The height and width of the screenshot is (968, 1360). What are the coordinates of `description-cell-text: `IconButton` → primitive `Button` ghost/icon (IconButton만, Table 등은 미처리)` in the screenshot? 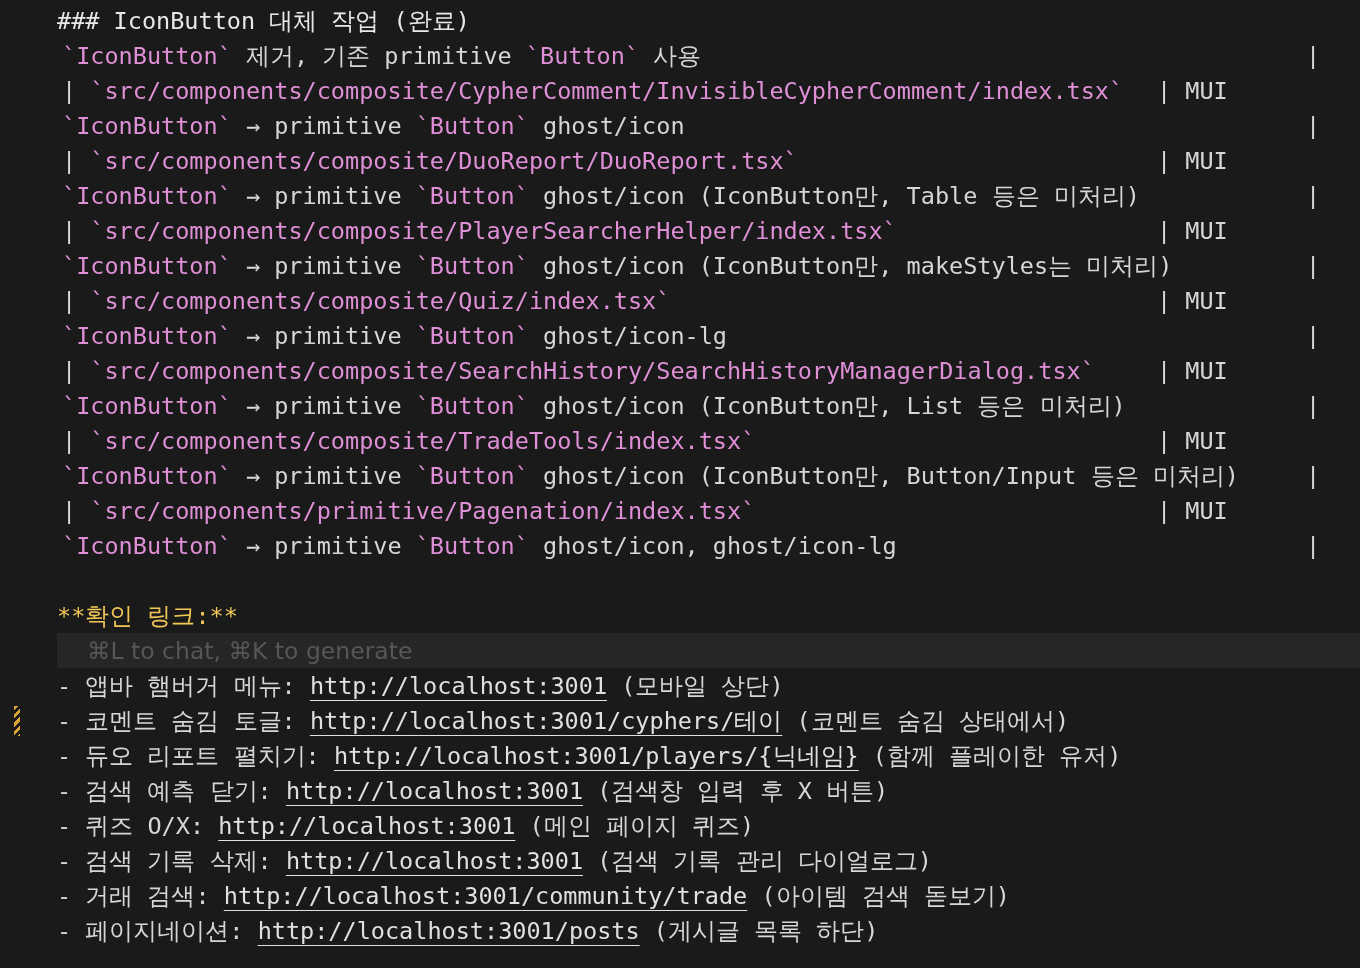 It's located at (601, 196).